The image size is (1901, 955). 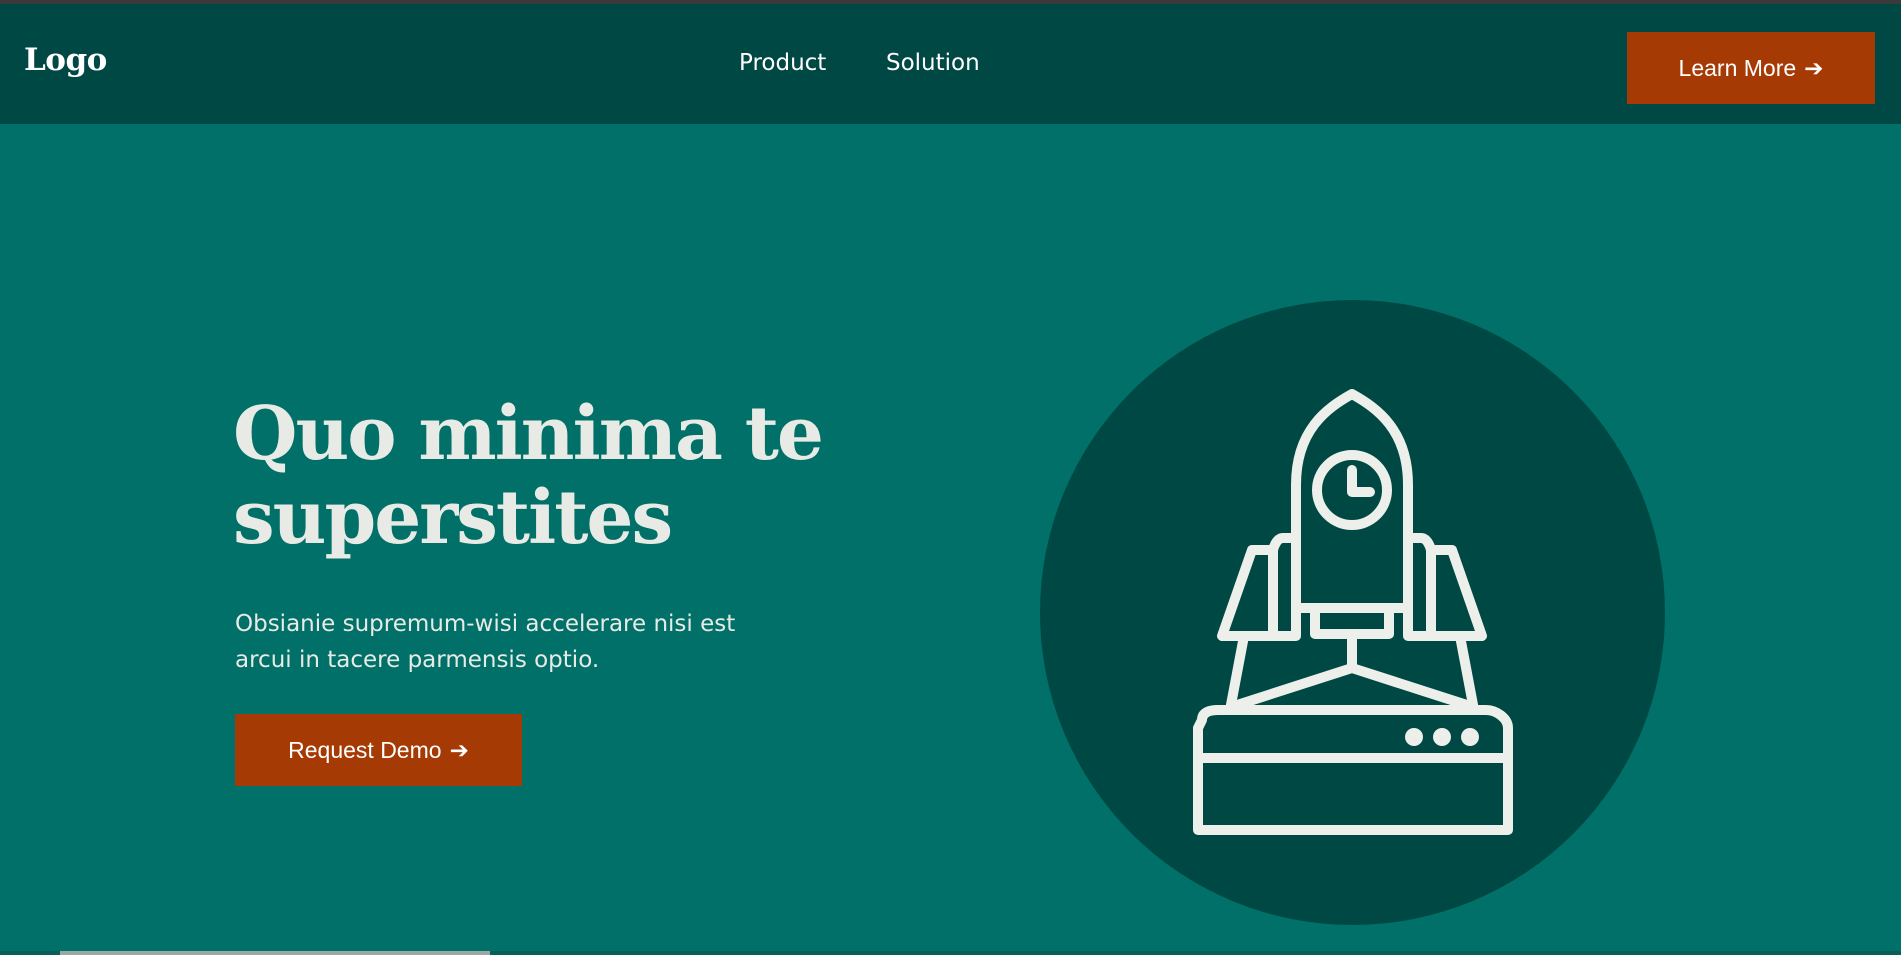 I want to click on request-demo-button: Request Demo ➔, so click(x=378, y=750).